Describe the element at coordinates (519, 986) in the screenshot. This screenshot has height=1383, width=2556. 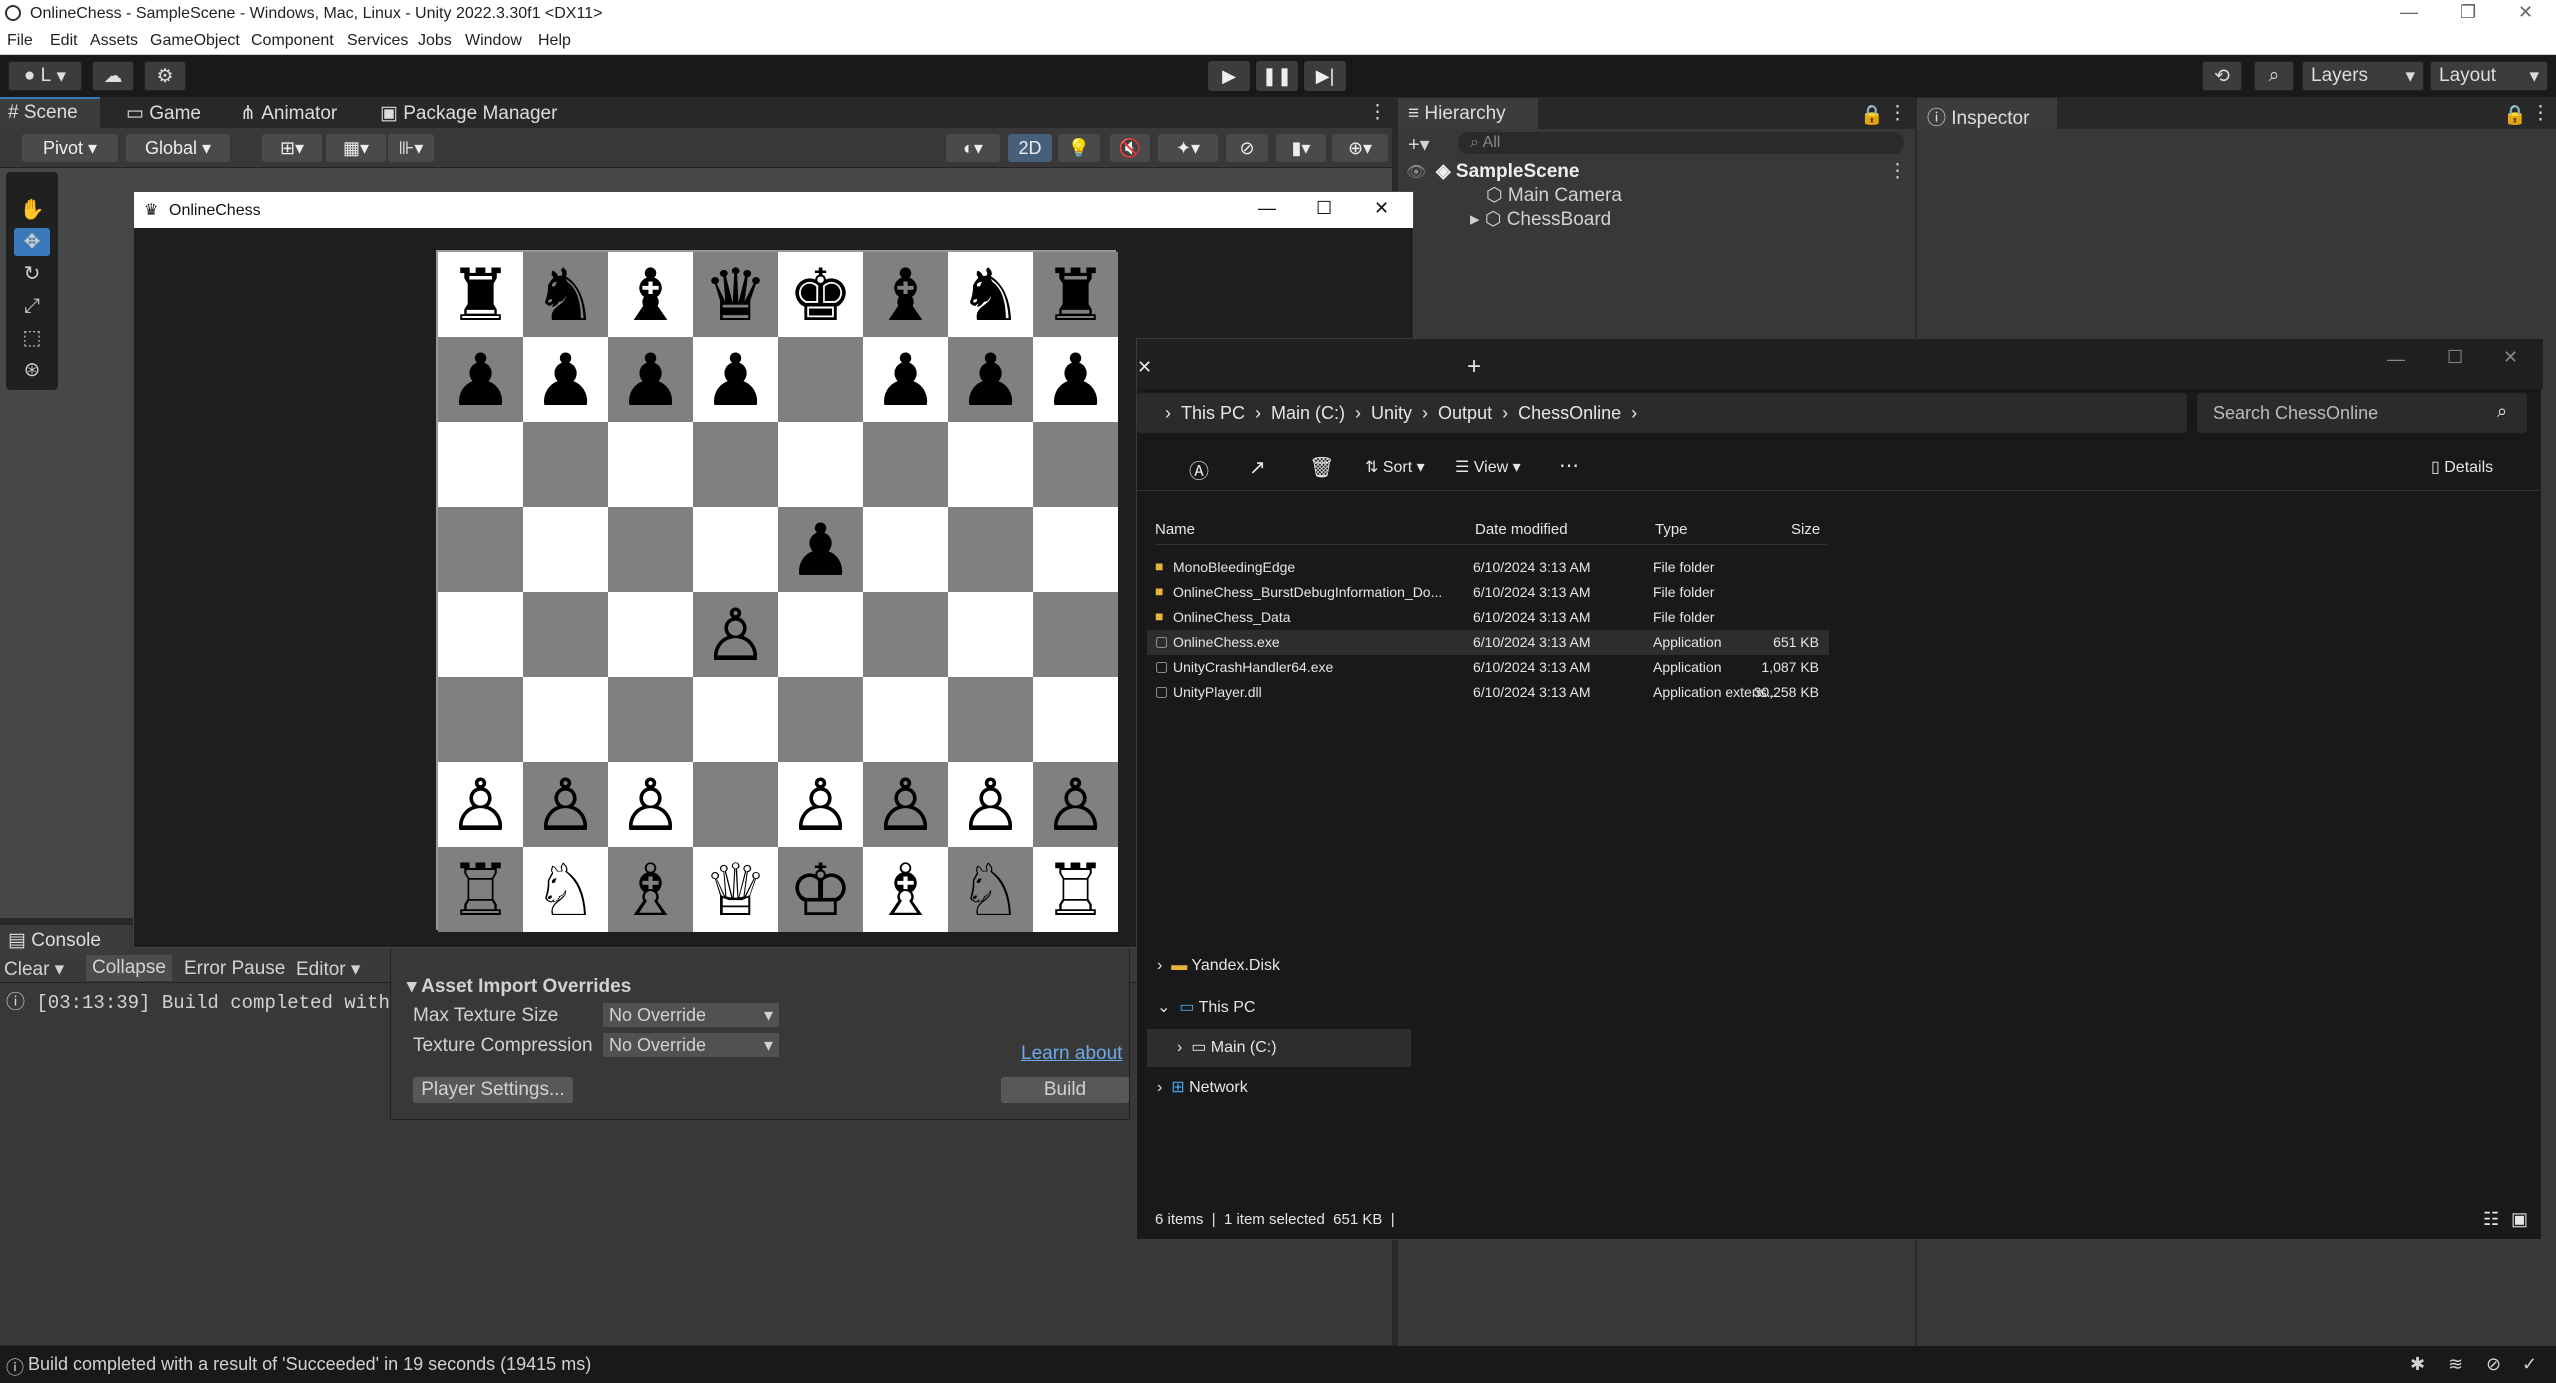
I see `asset-import-overrides-header: ▾ Asset Import Overrides` at that location.